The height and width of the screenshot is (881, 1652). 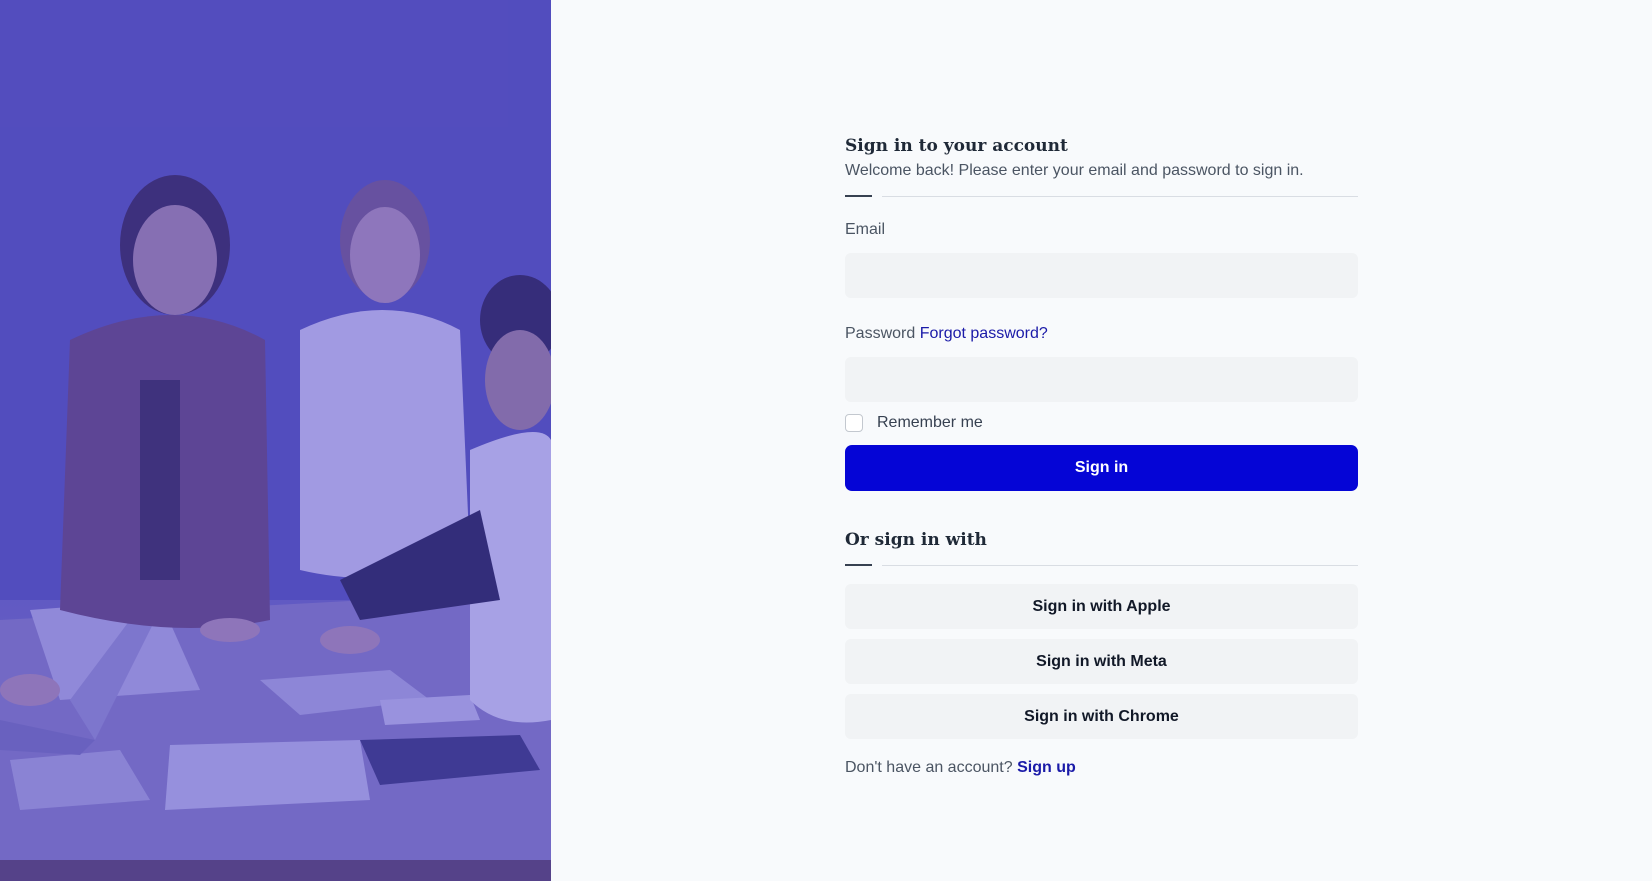 I want to click on no-account-text: Don't have an account?, so click(x=929, y=767).